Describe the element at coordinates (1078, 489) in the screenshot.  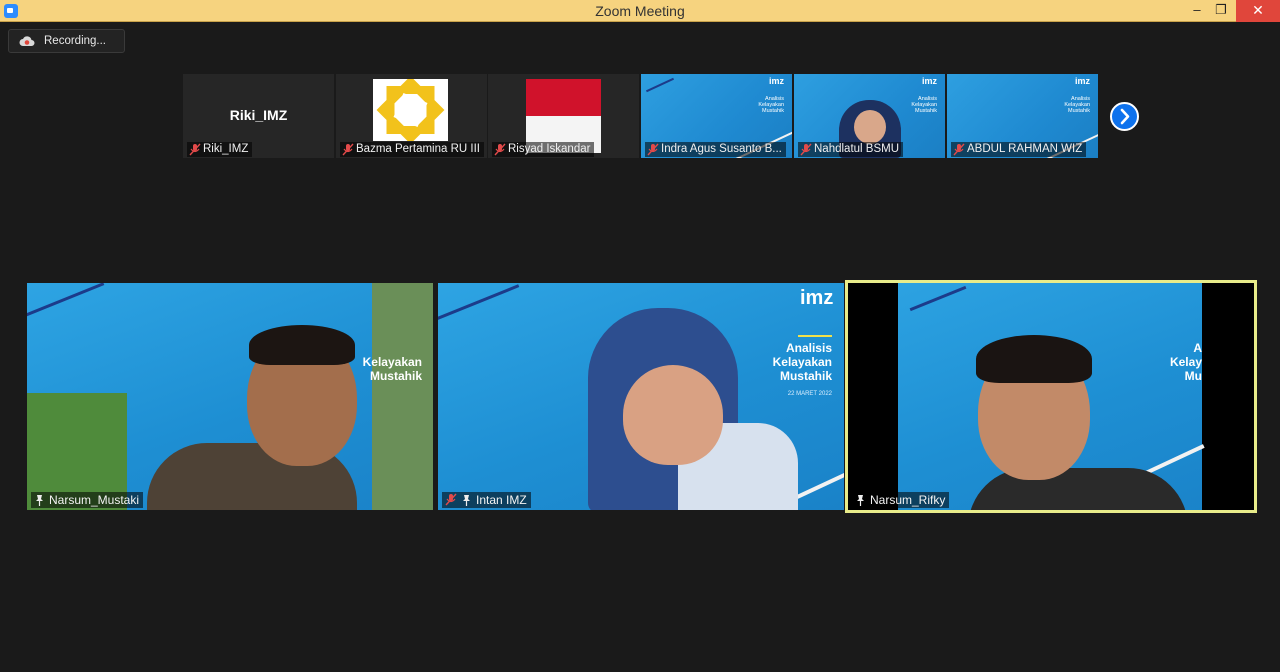
I see `participant-body` at that location.